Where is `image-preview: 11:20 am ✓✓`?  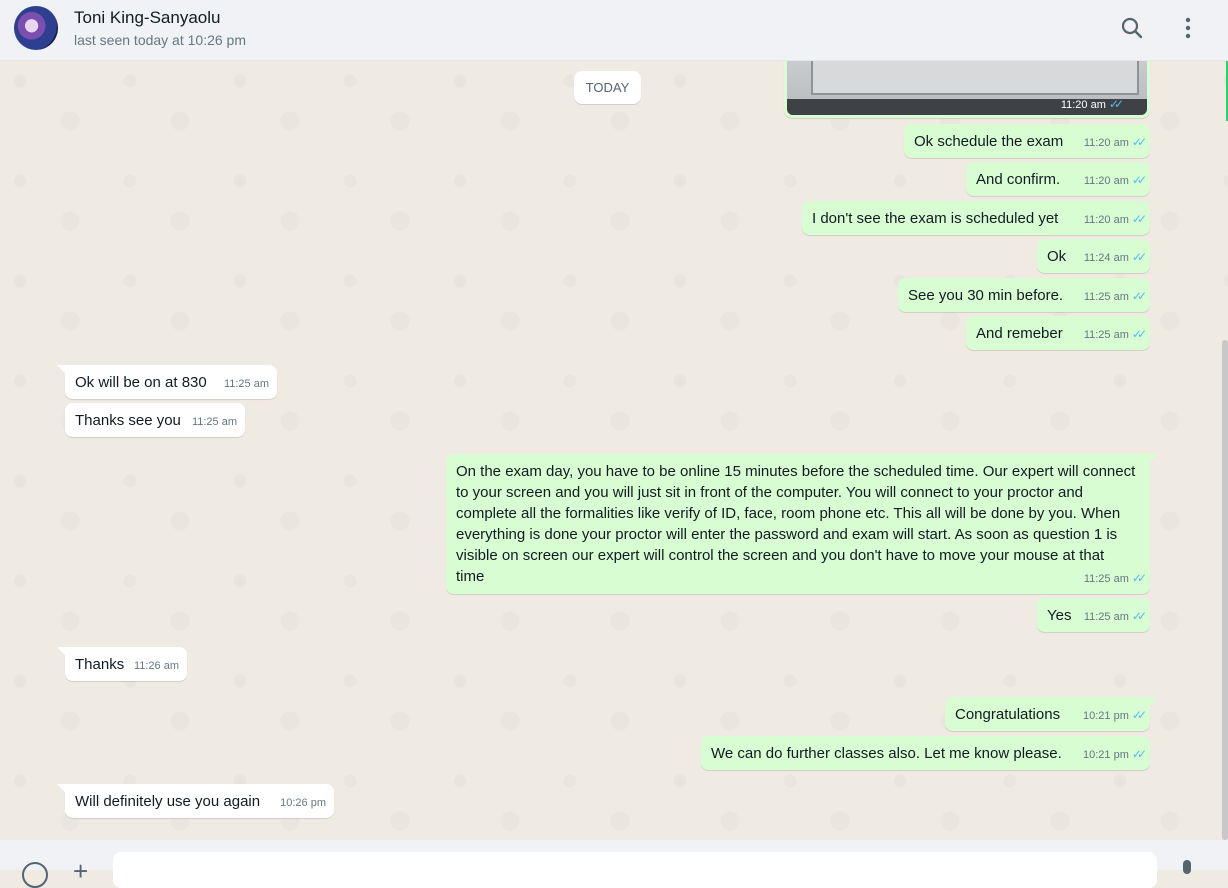
image-preview: 11:20 am ✓✓ is located at coordinates (967, 88).